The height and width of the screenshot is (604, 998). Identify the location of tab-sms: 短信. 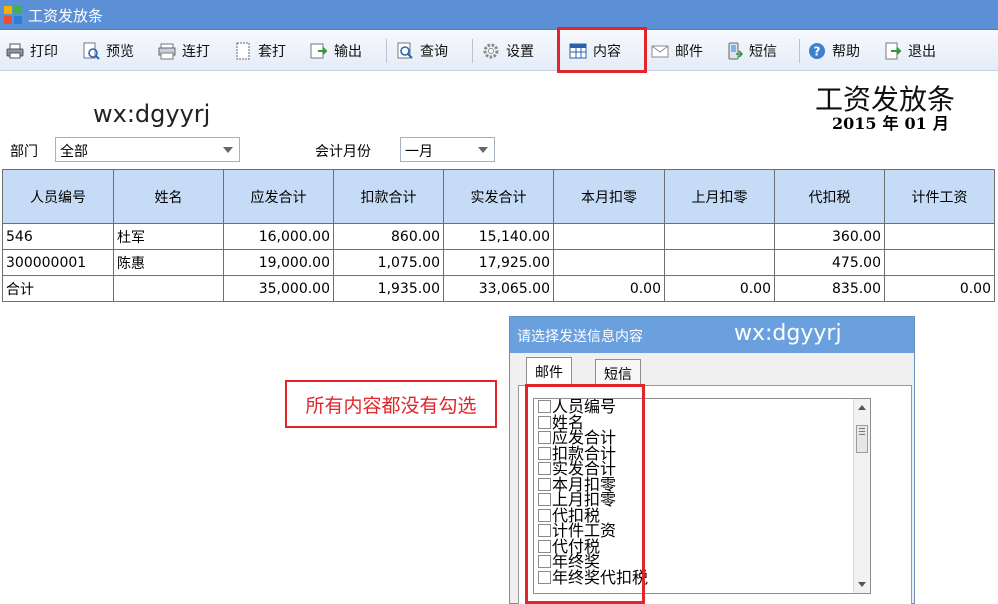
(618, 372).